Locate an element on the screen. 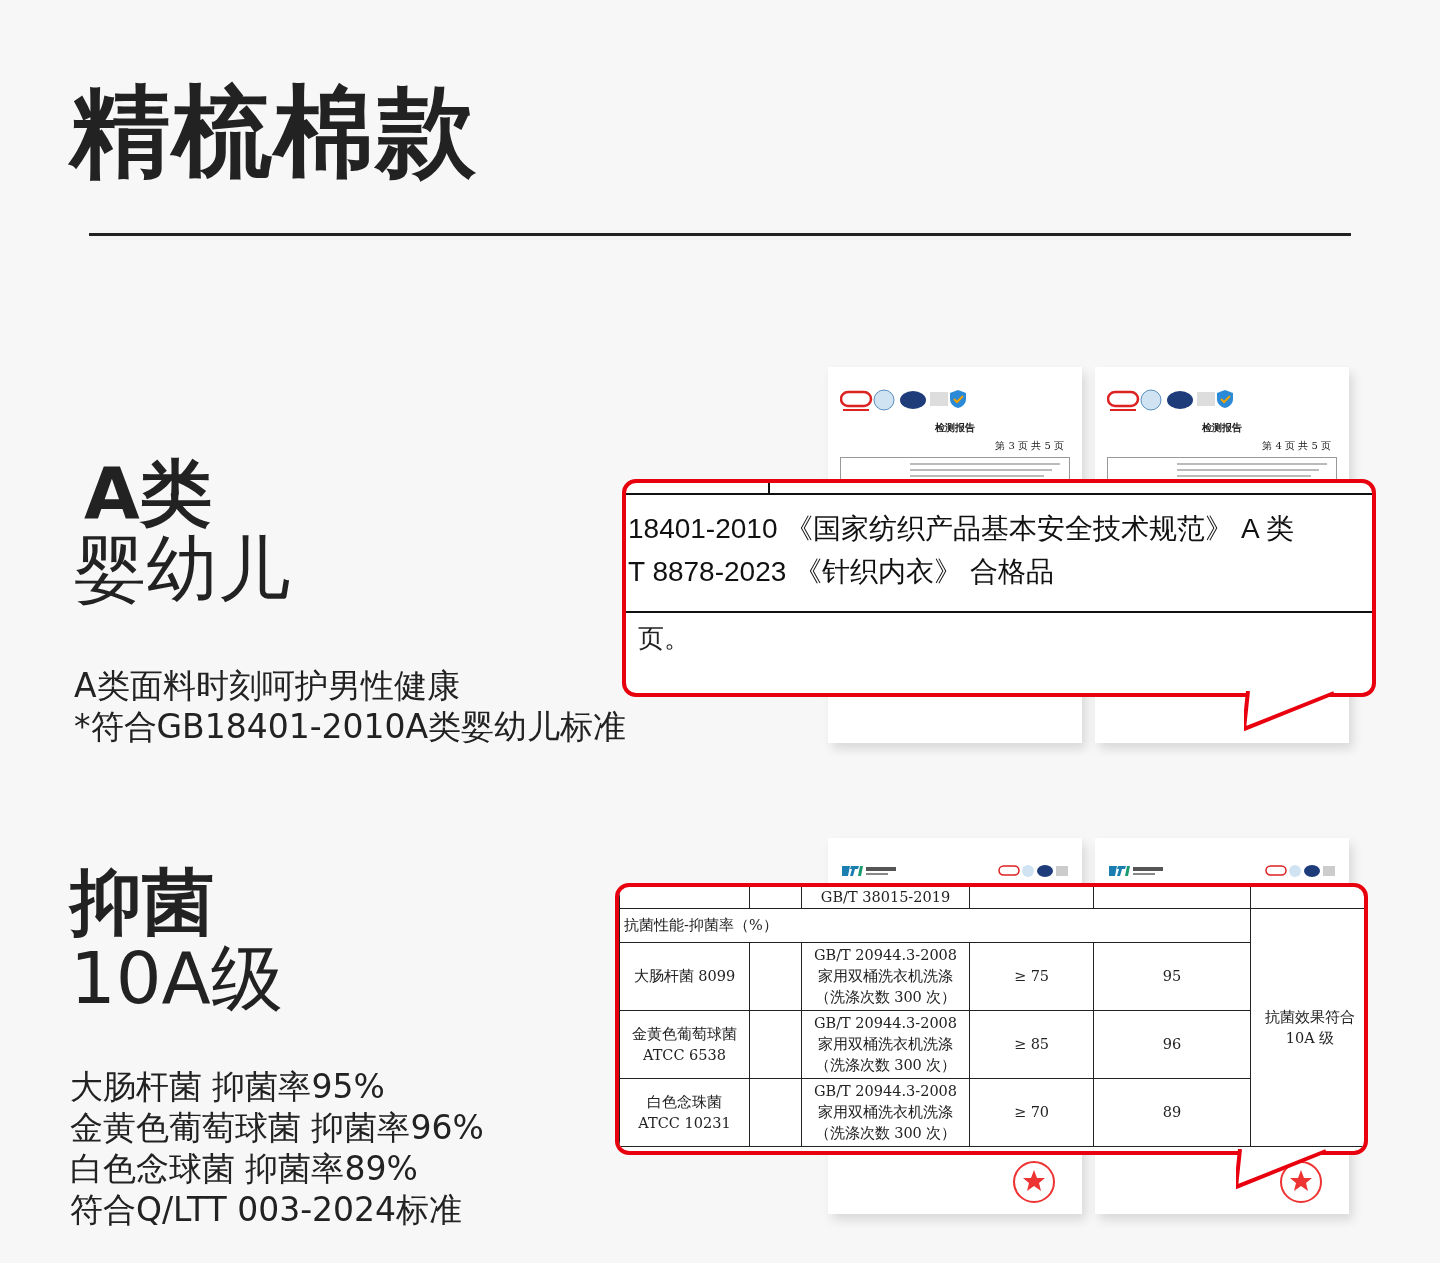  section-heading: 抑菌 is located at coordinates (142, 902).